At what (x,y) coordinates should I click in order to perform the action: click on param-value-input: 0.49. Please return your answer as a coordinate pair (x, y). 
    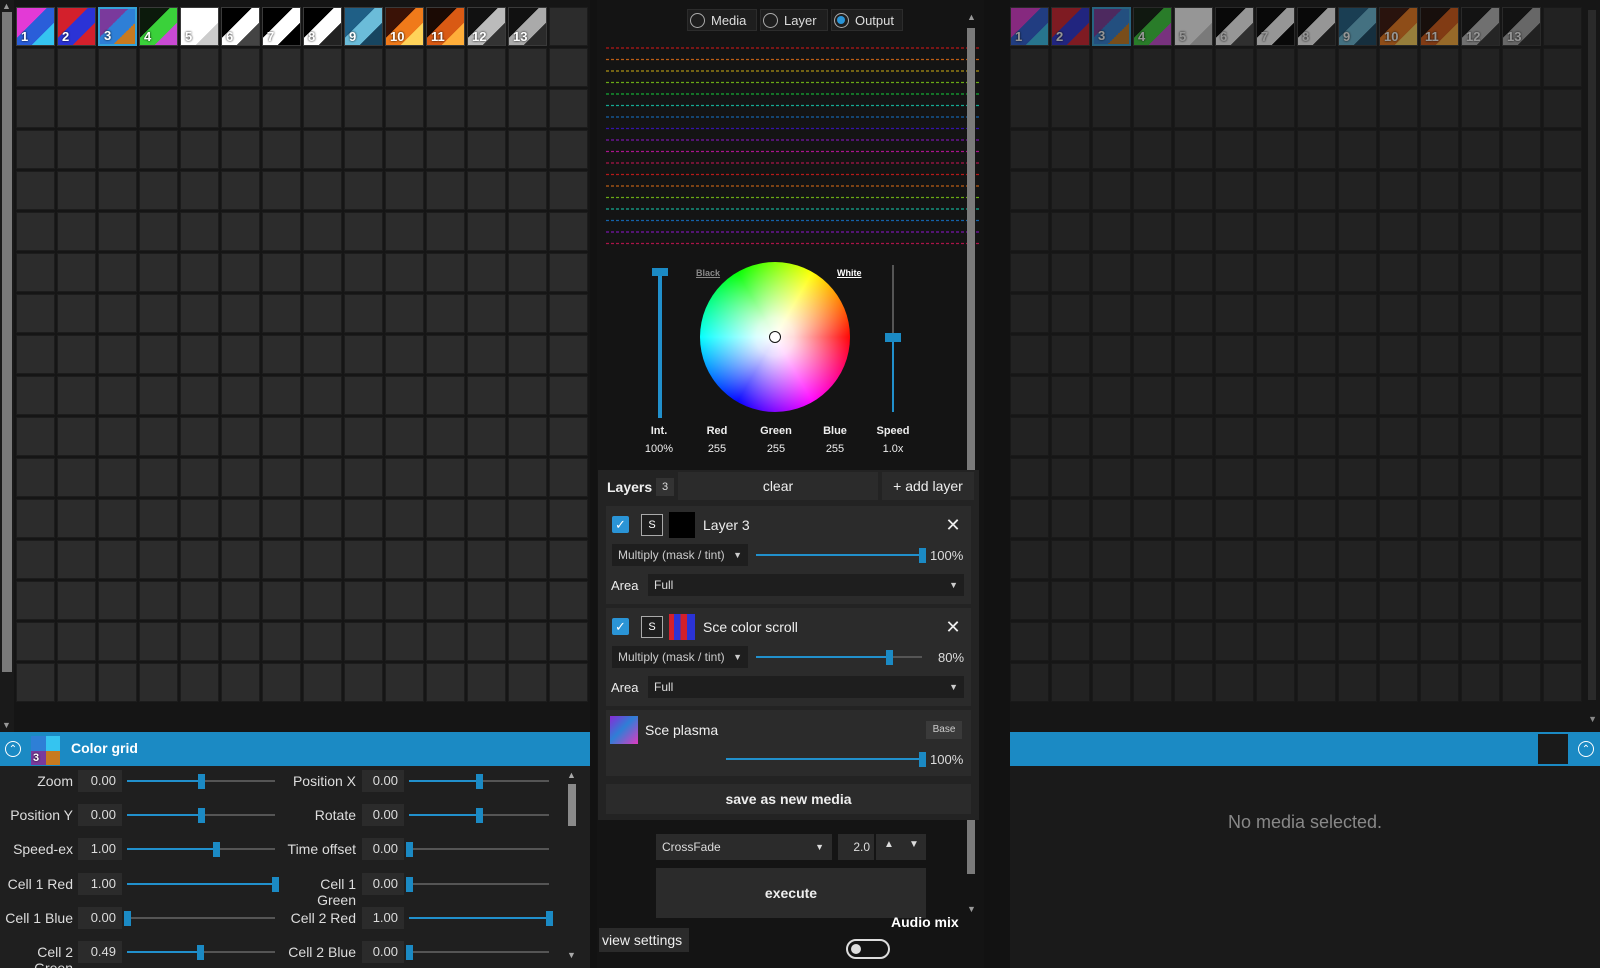
    Looking at the image, I should click on (100, 952).